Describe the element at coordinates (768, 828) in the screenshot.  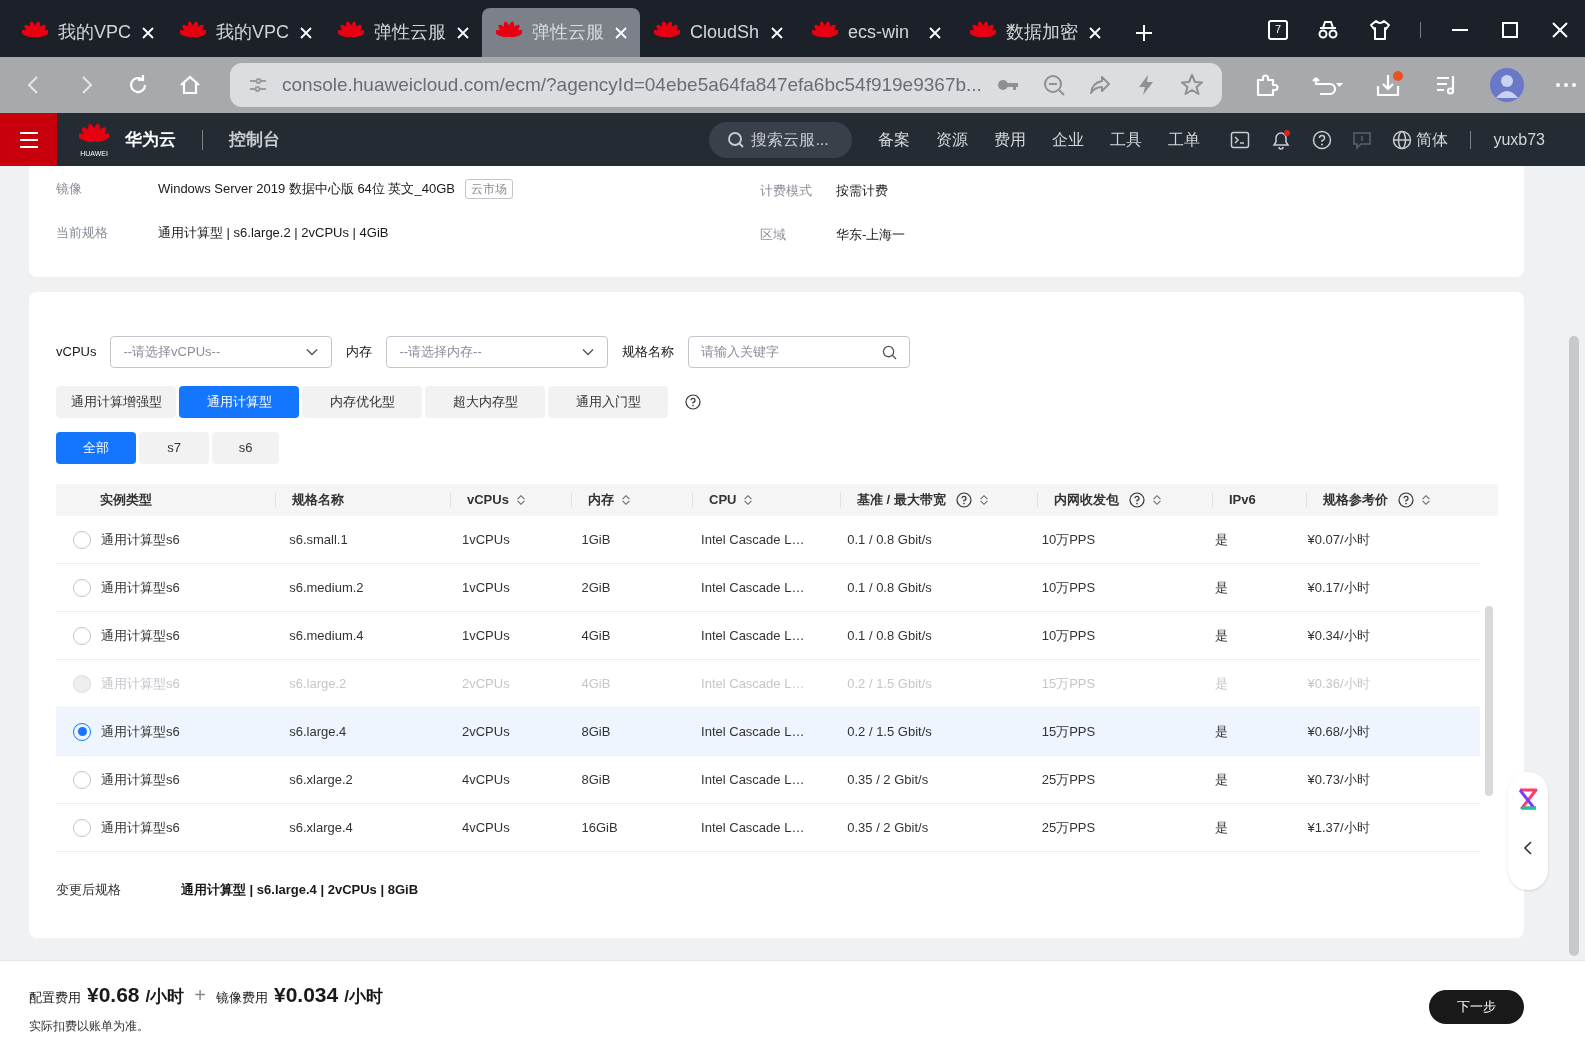
I see `table-row: 通用计算型s6 s6.xlarge.4 4vCPUs 16GiB Intel Cascade L… 0.35 / 2 Gbit/s 25万PPS 是 ¥1.37/小时` at that location.